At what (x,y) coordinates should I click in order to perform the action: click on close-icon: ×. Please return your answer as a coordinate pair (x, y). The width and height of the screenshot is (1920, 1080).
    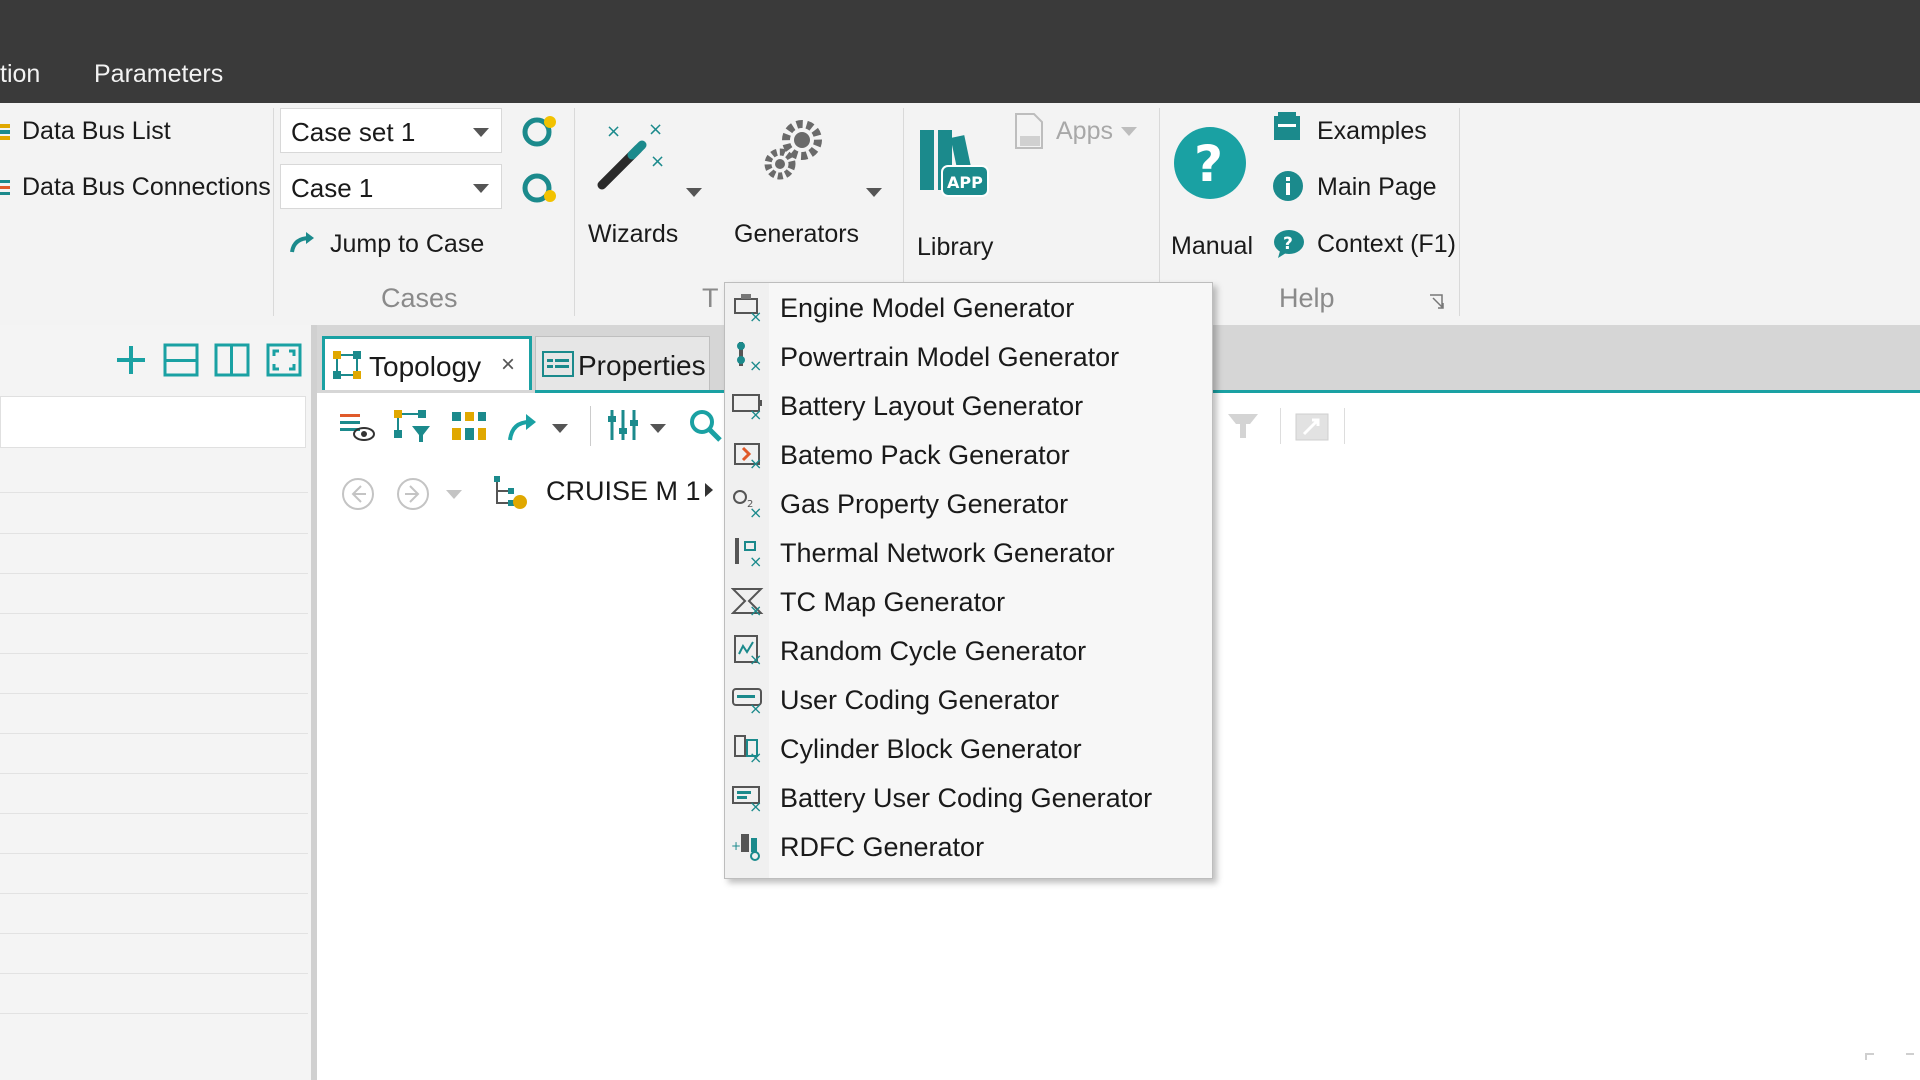
    Looking at the image, I should click on (508, 365).